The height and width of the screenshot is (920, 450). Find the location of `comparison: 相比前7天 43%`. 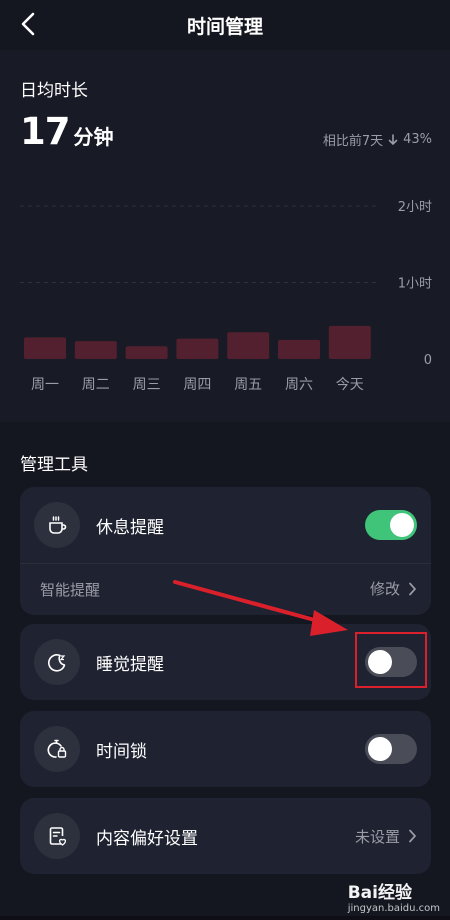

comparison: 相比前7天 43% is located at coordinates (377, 139).